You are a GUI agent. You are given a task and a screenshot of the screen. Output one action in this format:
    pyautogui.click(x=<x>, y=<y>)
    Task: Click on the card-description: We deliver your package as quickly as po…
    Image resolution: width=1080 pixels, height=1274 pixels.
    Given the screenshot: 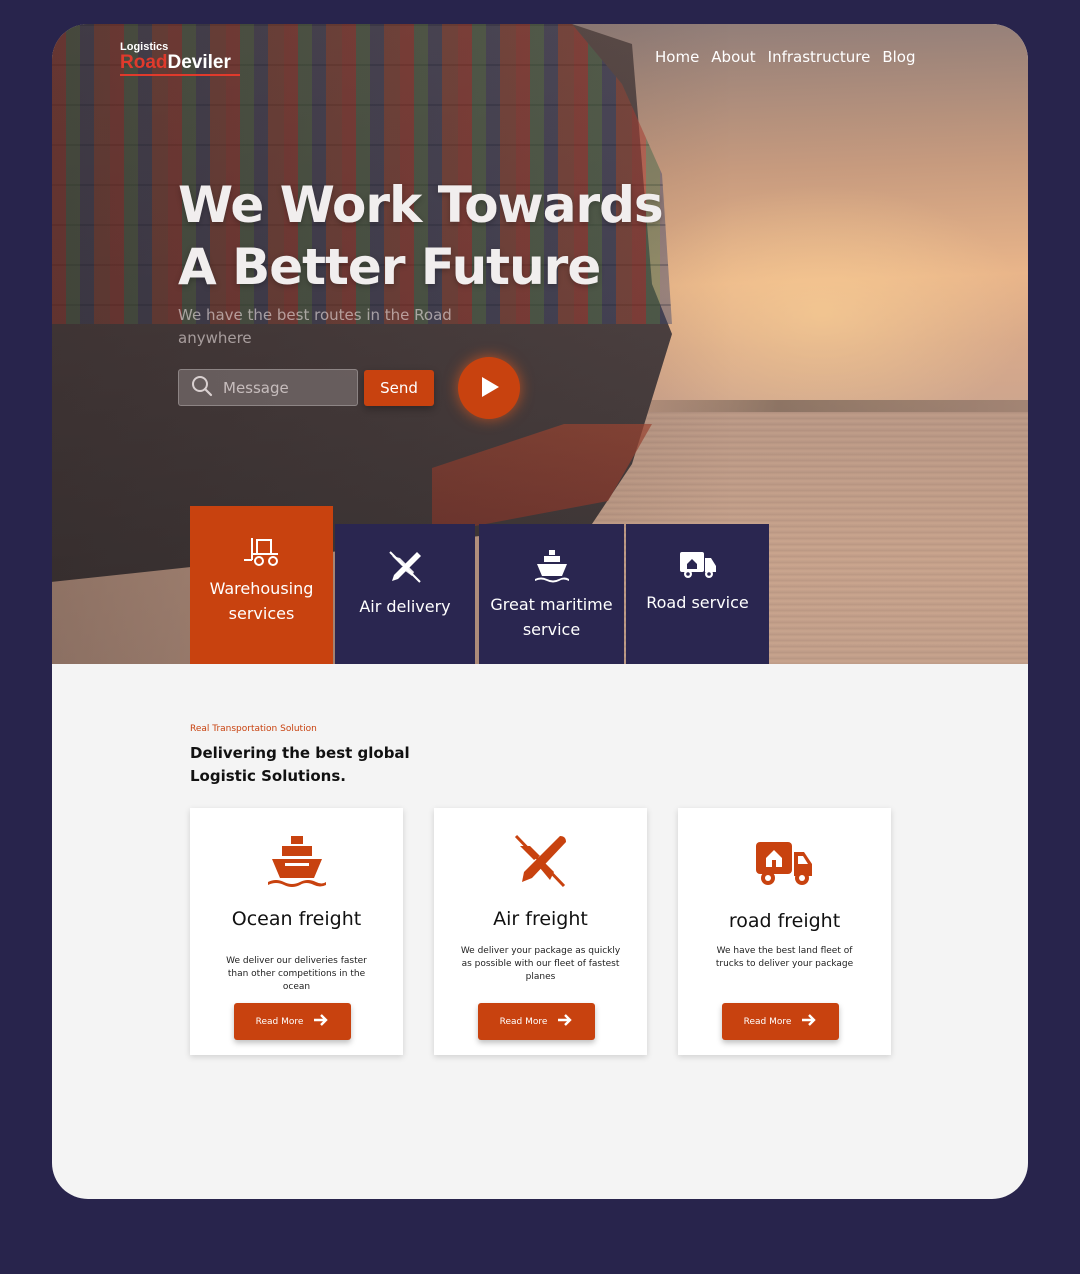 What is the action you would take?
    pyautogui.click(x=540, y=964)
    